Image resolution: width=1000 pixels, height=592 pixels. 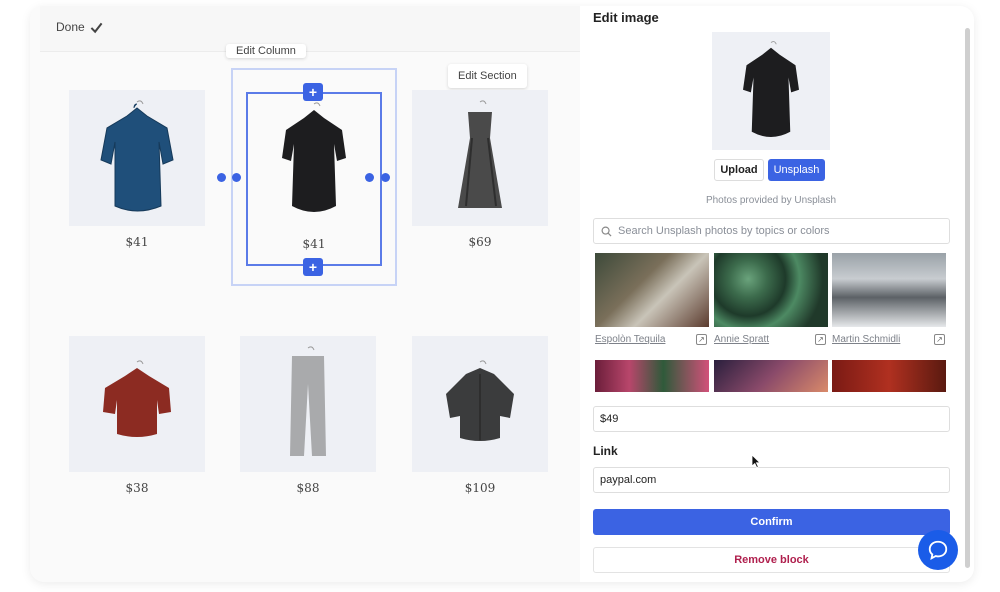 I want to click on resize-handle-right-outer, so click(x=385, y=177).